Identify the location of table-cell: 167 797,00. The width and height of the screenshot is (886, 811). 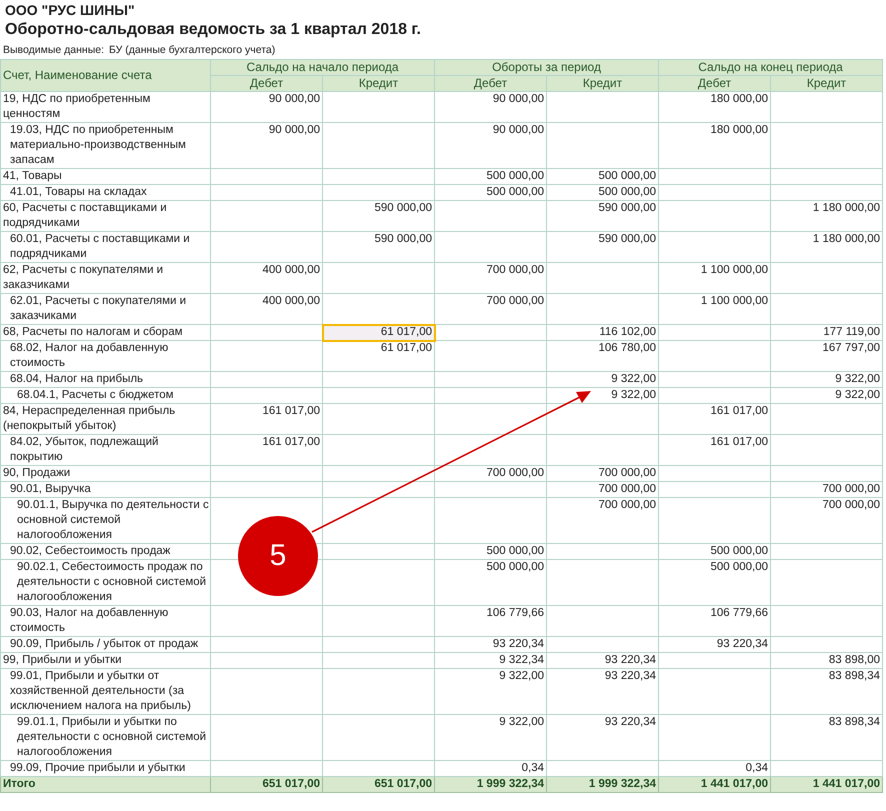
(826, 356).